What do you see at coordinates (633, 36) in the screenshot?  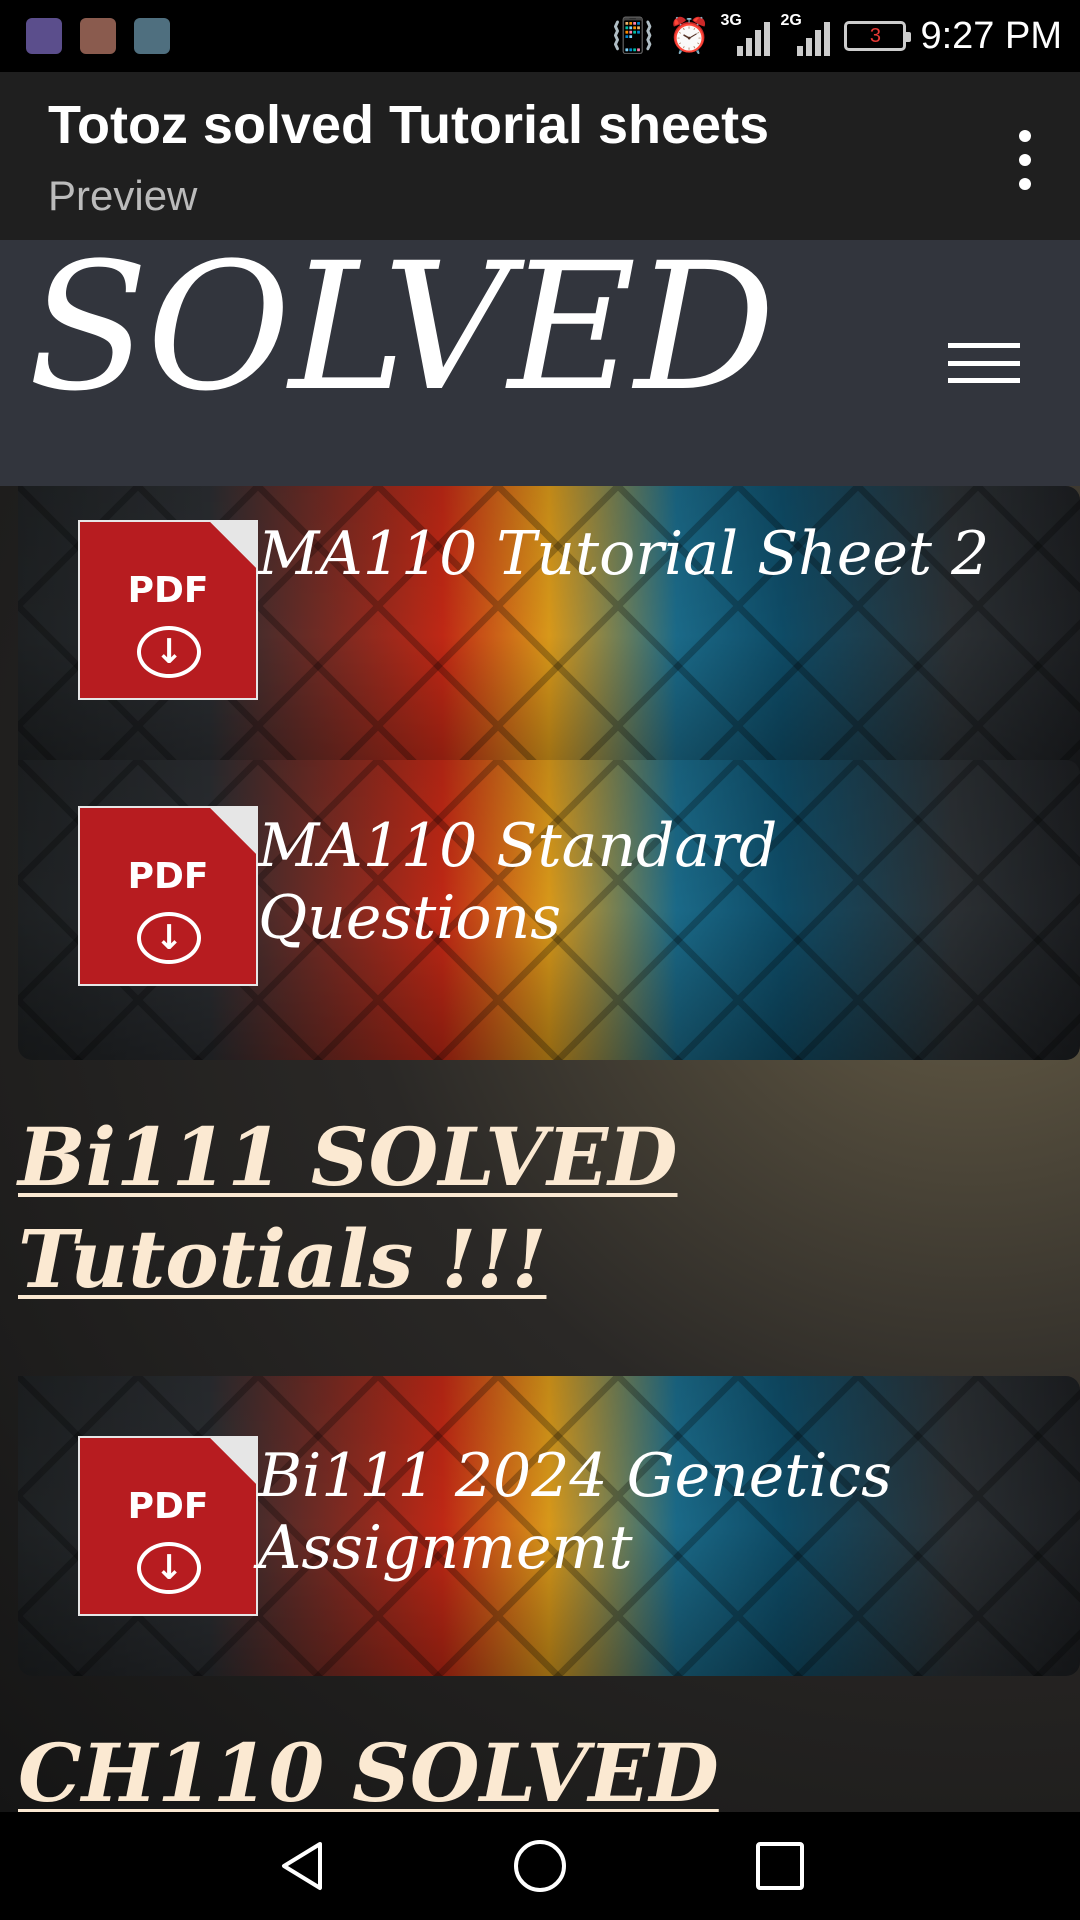 I see `vibrate-icon: 📳` at bounding box center [633, 36].